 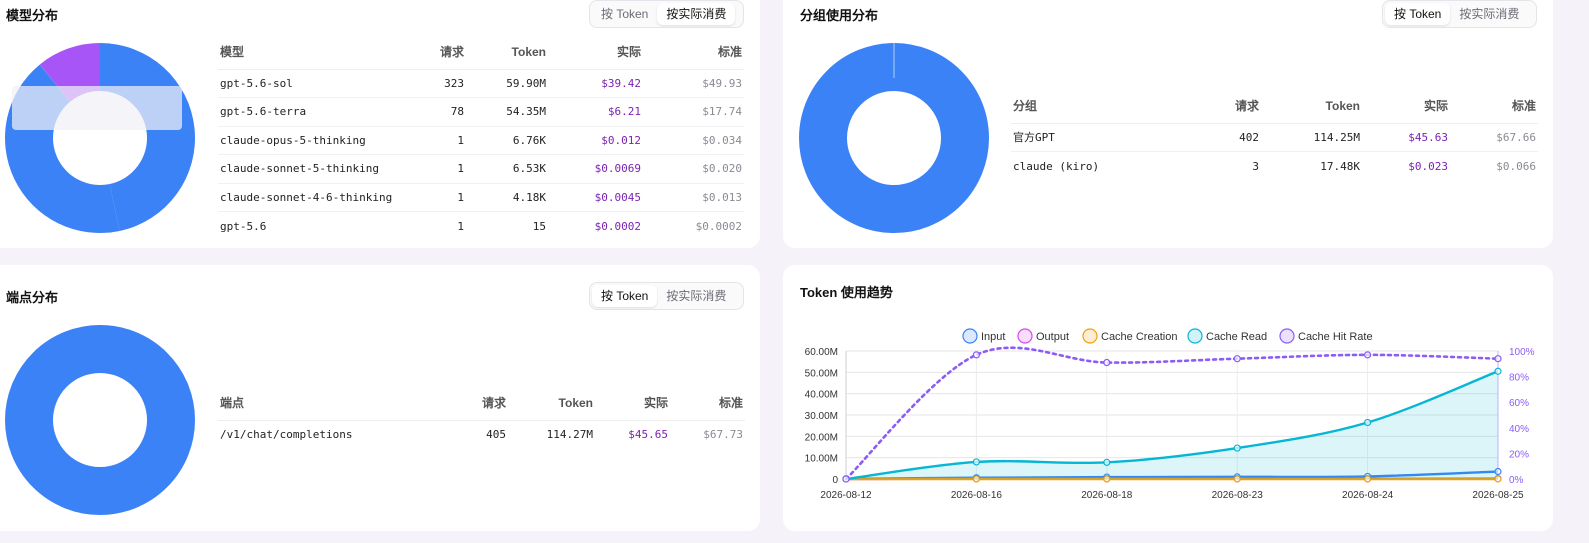 I want to click on y-right-tick: 20%, so click(x=1519, y=454).